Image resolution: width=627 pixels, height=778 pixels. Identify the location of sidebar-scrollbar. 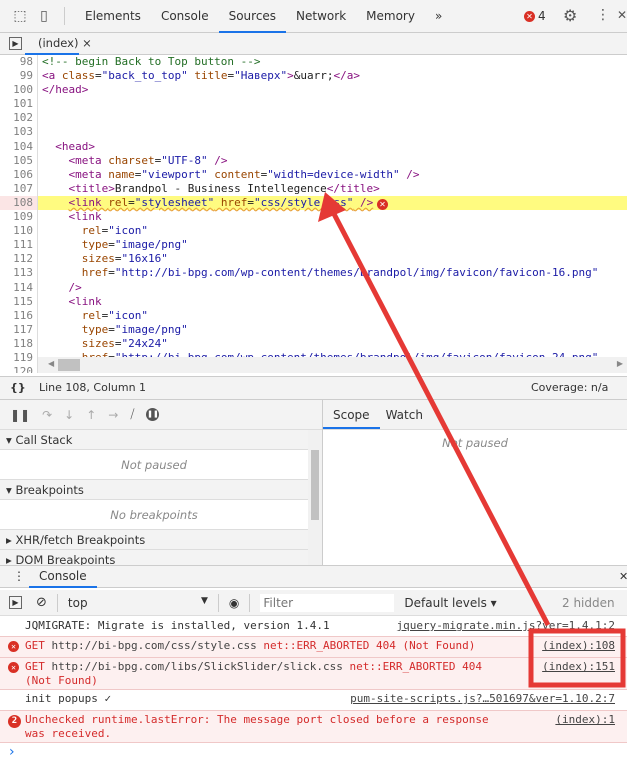
(315, 497).